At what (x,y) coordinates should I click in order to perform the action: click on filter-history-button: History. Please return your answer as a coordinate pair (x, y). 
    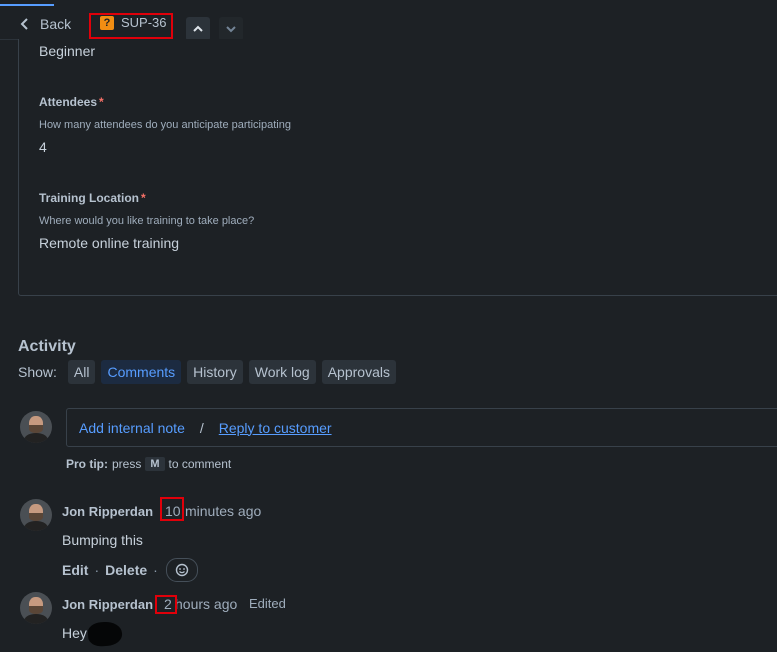
    Looking at the image, I should click on (215, 372).